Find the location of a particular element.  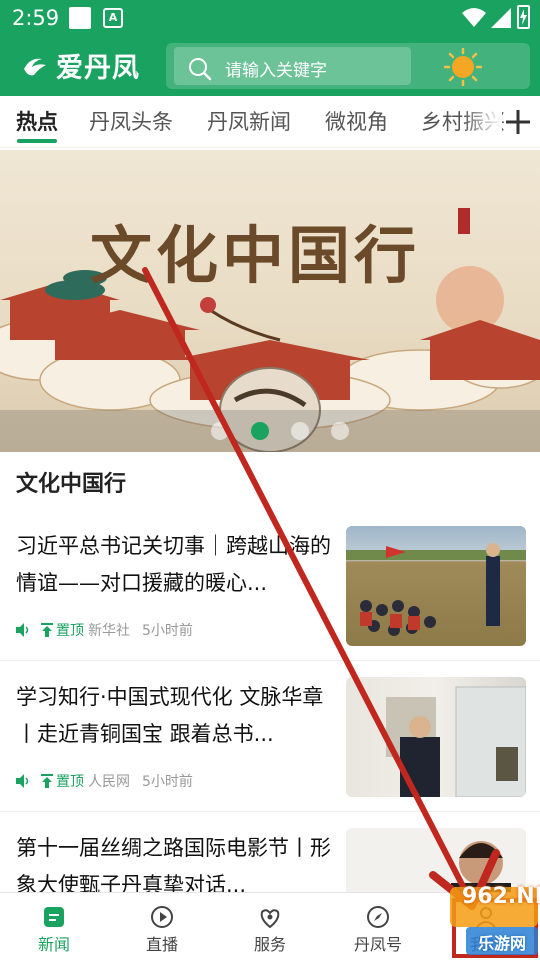

logo-icon is located at coordinates (35, 66).